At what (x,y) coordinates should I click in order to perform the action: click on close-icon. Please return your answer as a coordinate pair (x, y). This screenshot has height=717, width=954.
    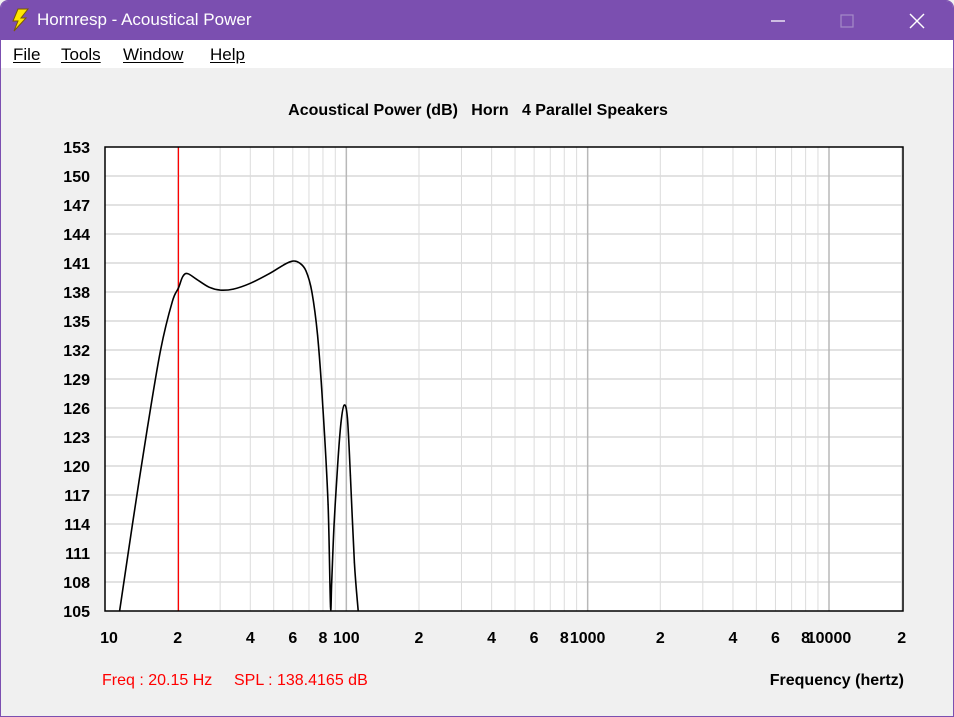
    Looking at the image, I should click on (917, 21).